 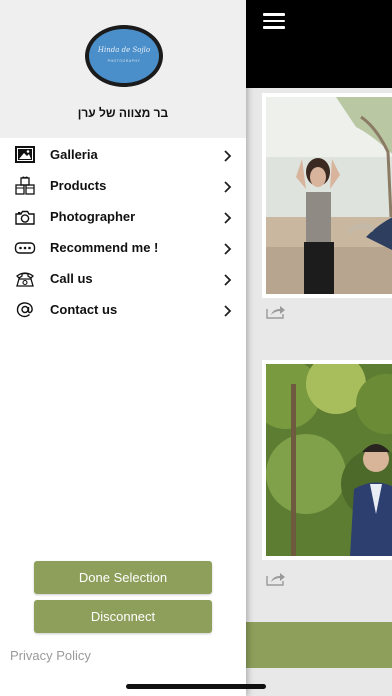 I want to click on main-footer-bar, so click(x=319, y=645).